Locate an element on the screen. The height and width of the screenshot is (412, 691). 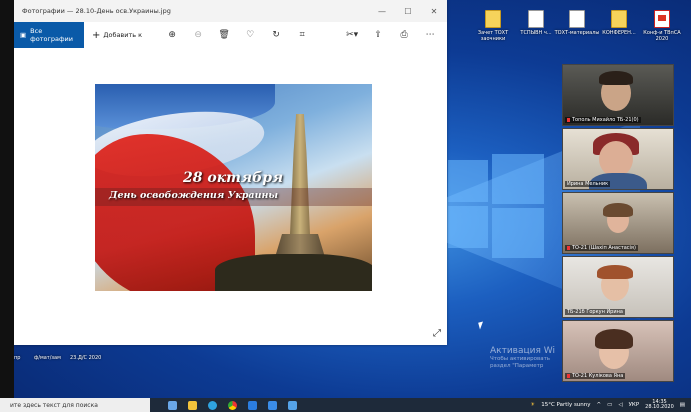
share-icon: ⇪ is located at coordinates (378, 35).